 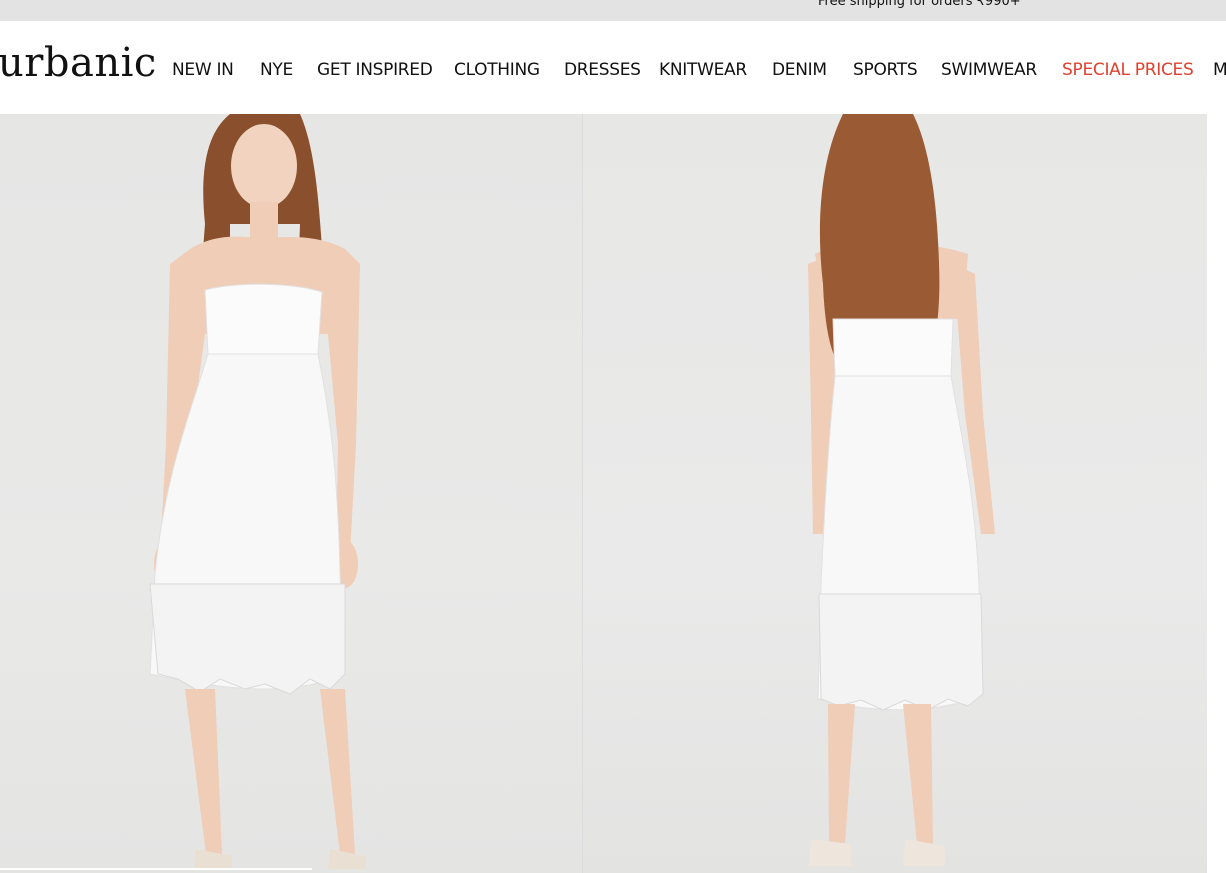 I want to click on nav-item-denim: DENIM, so click(x=799, y=70).